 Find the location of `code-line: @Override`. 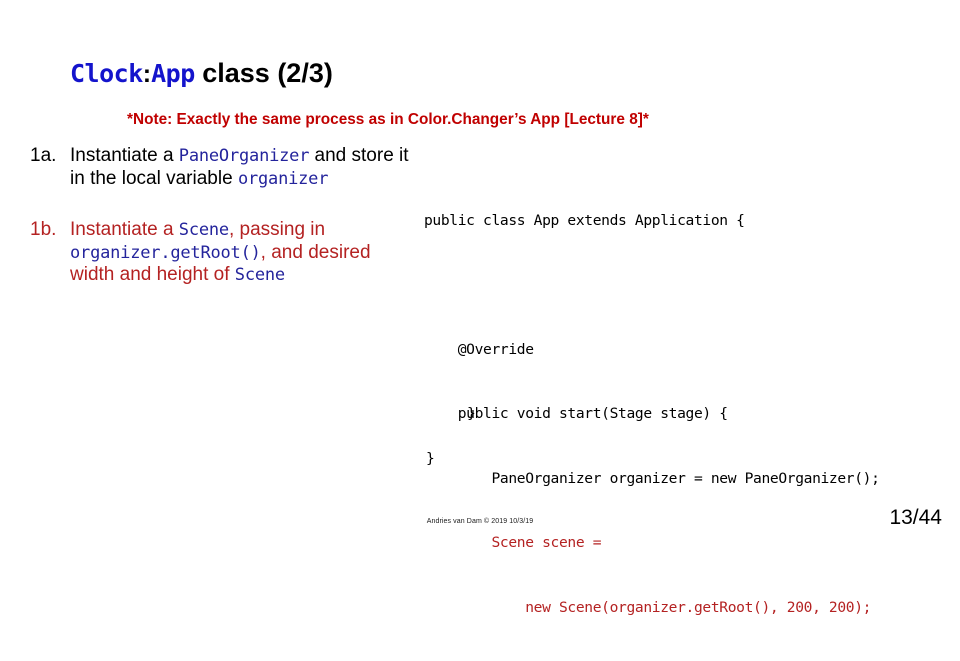

code-line: @Override is located at coordinates (479, 349).